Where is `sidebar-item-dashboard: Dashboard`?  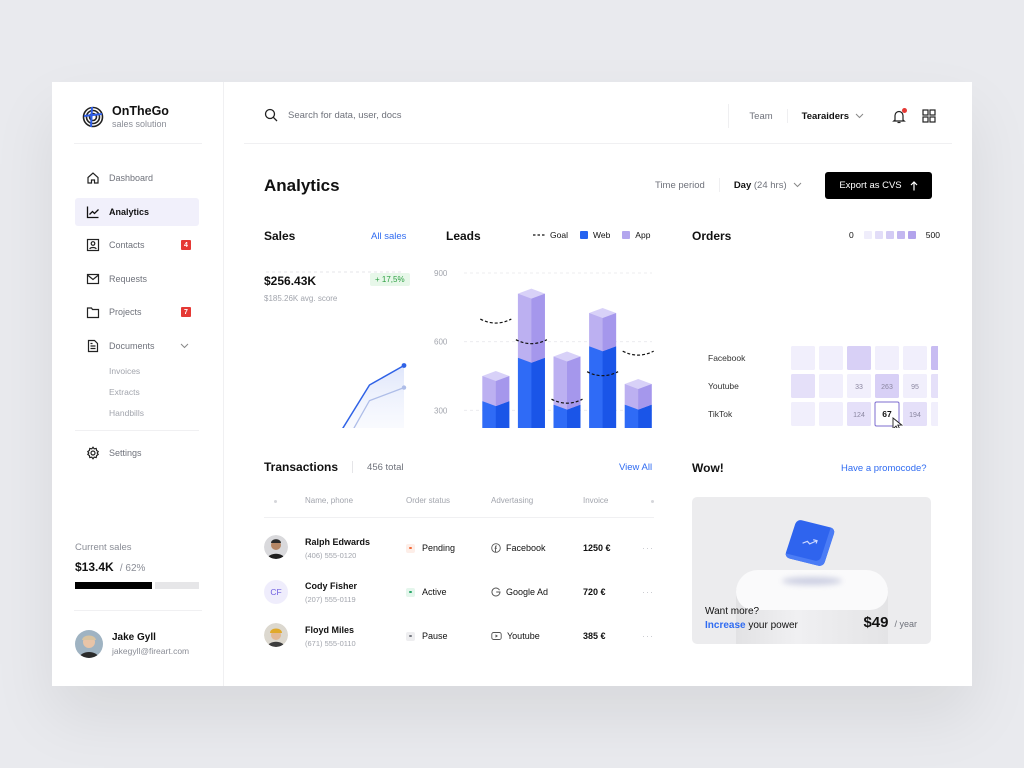 sidebar-item-dashboard: Dashboard is located at coordinates (137, 178).